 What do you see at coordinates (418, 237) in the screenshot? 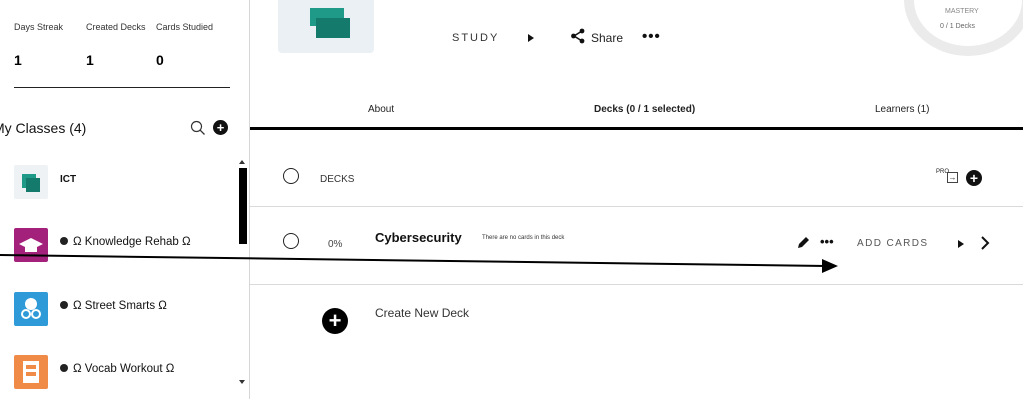
I see `deck-title: Cybersecurity` at bounding box center [418, 237].